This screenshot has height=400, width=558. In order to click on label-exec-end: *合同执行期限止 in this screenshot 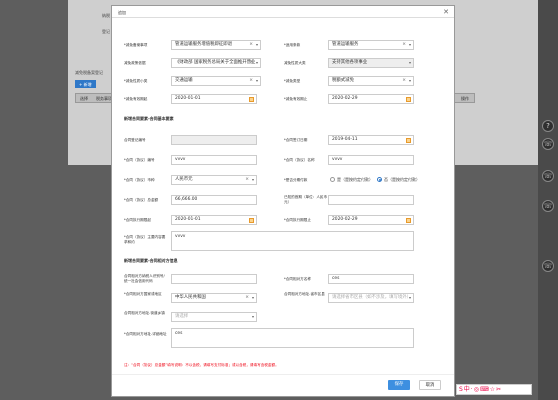, I will do `click(297, 220)`.